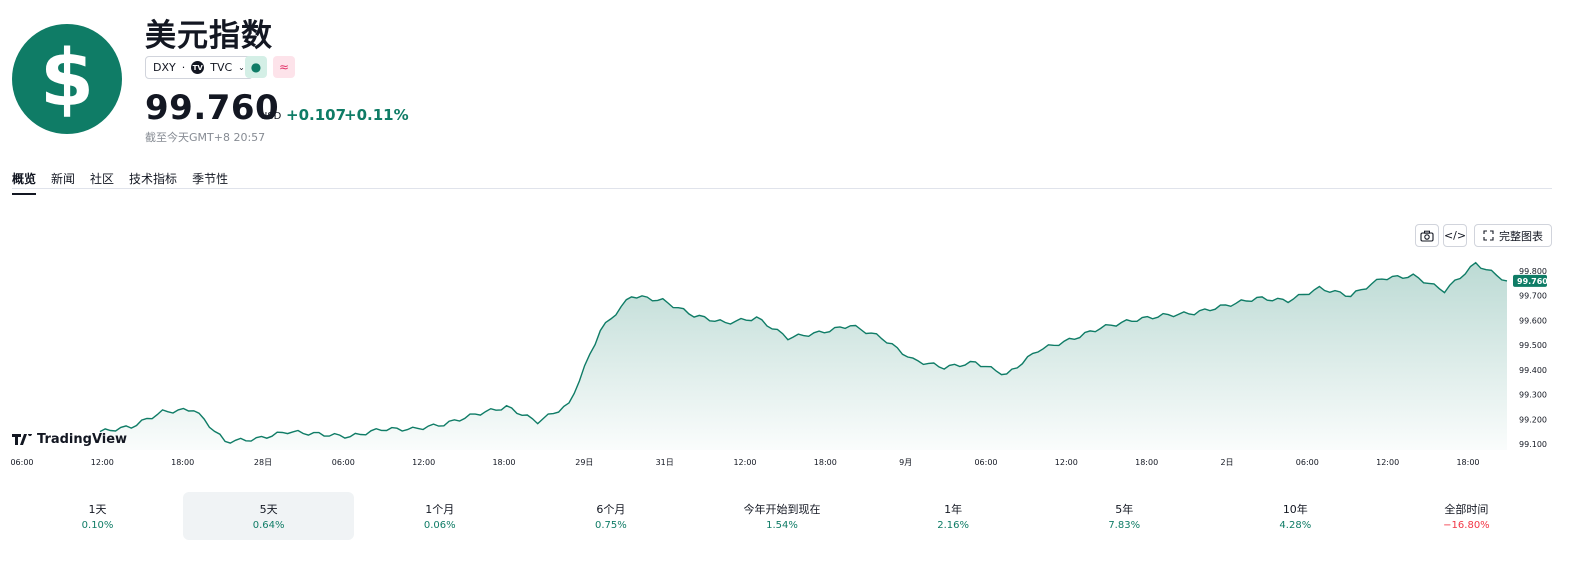 Image resolution: width=1586 pixels, height=571 pixels. What do you see at coordinates (953, 509) in the screenshot?
I see `period-label: 1年` at bounding box center [953, 509].